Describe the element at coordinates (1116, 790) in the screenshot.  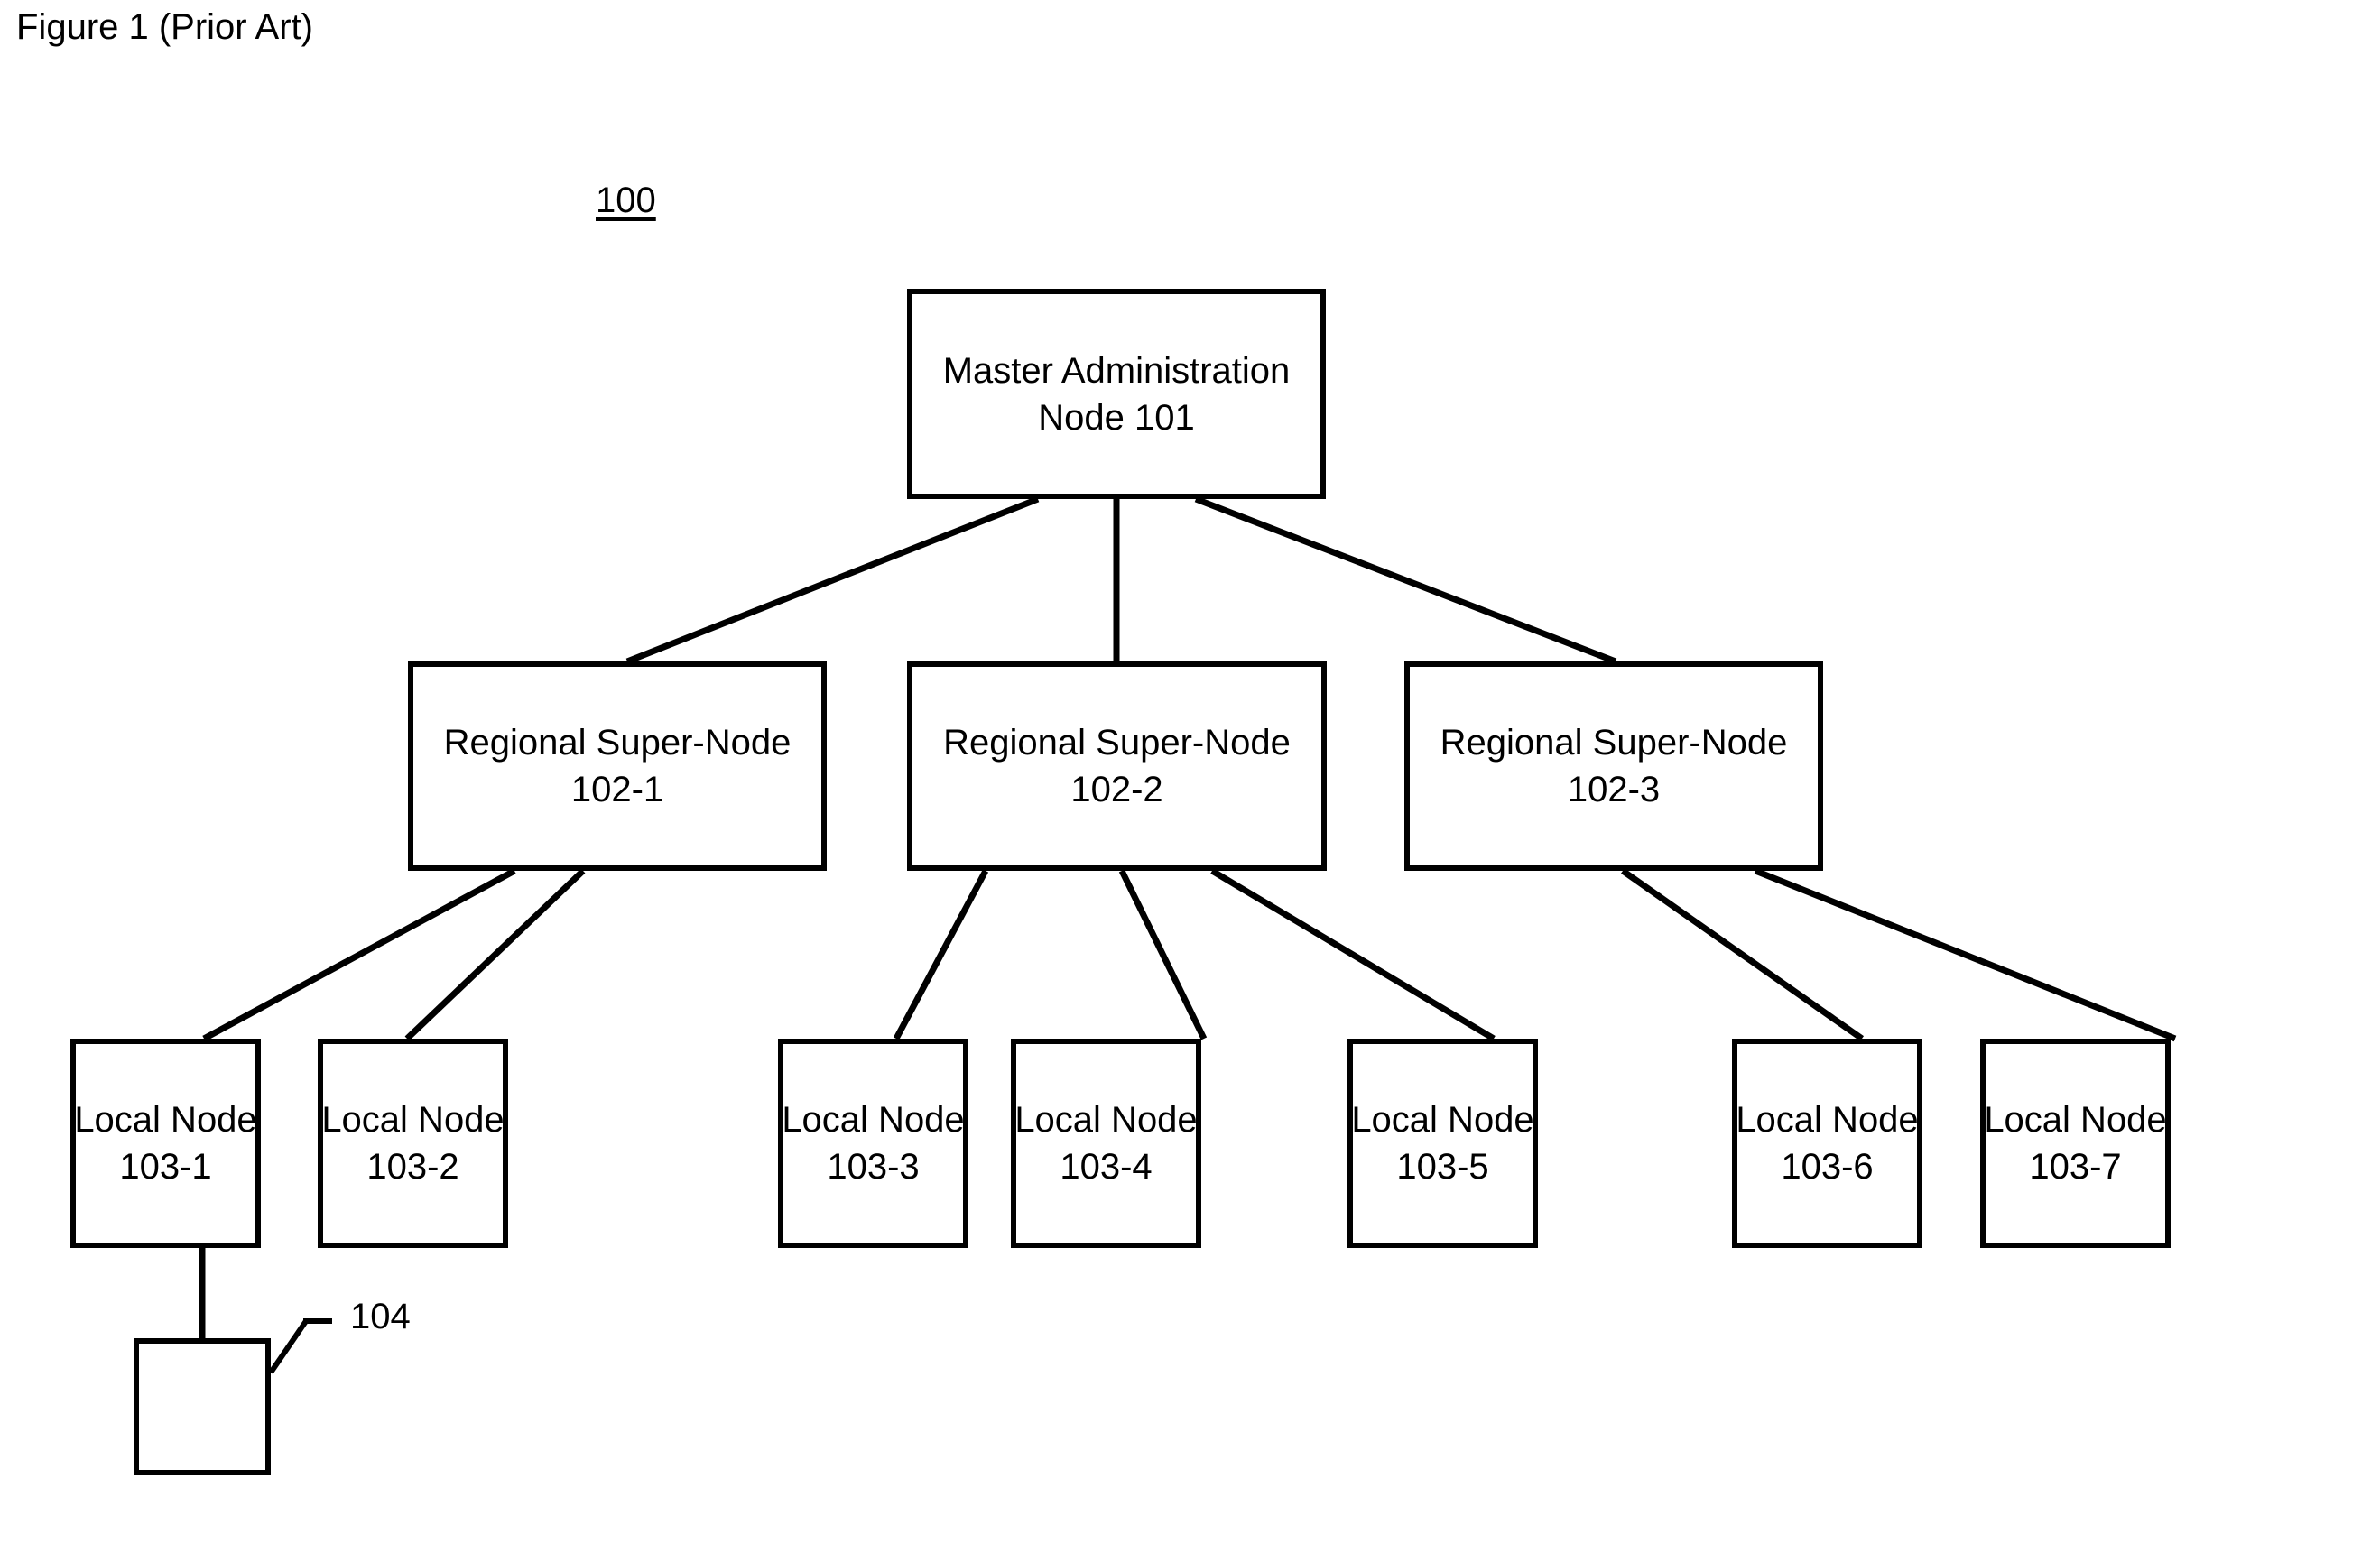
I see `super-node-102-2-label-line2: 102-2` at that location.